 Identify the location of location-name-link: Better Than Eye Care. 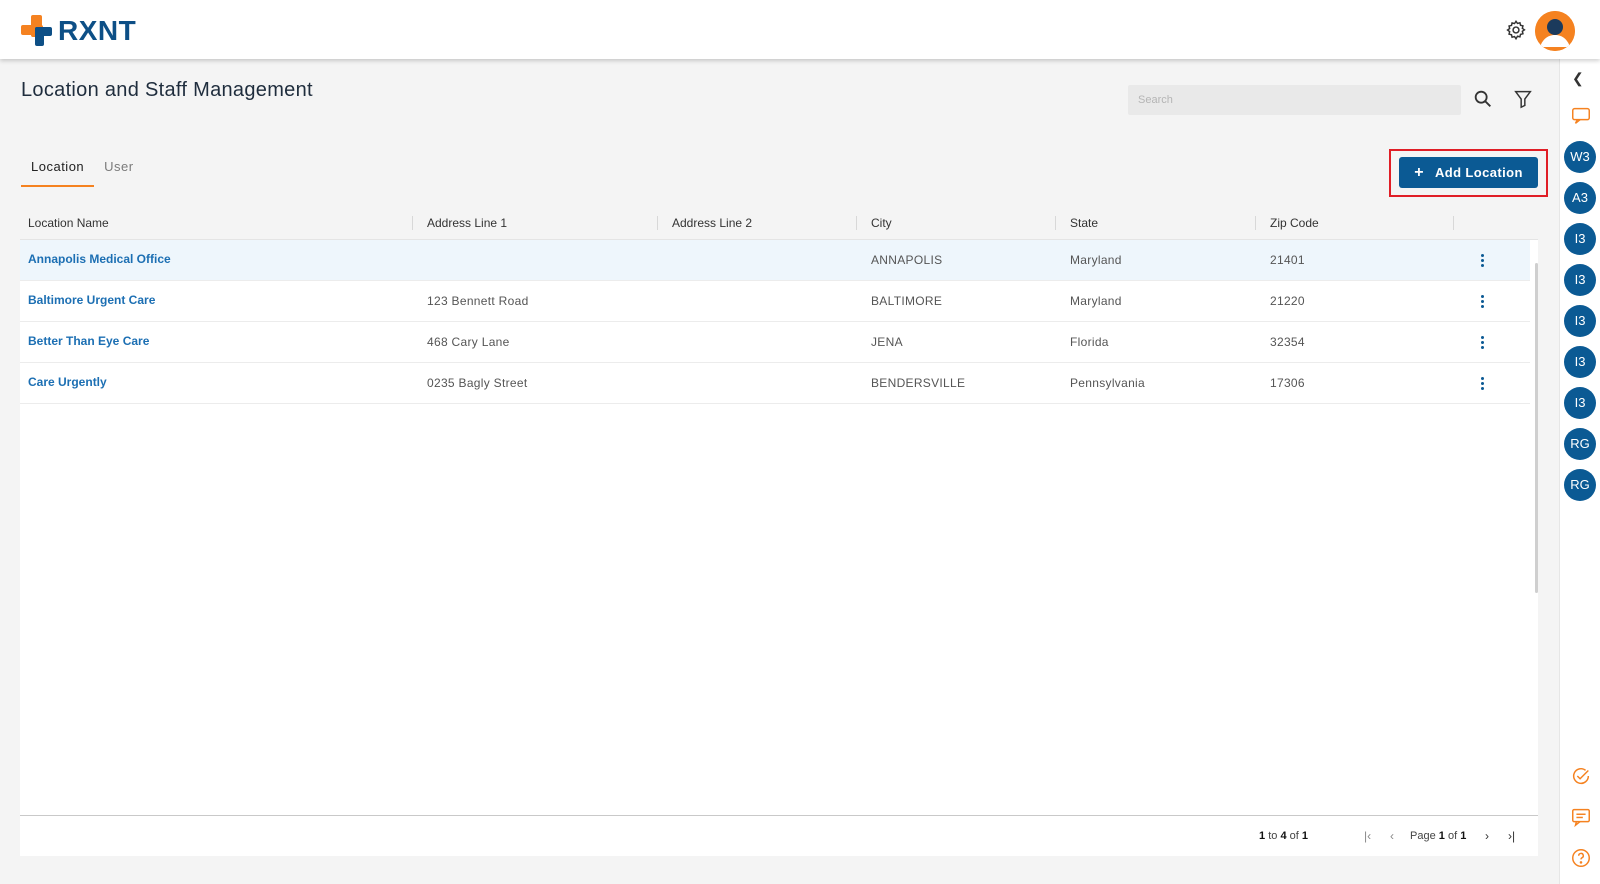
(88, 342).